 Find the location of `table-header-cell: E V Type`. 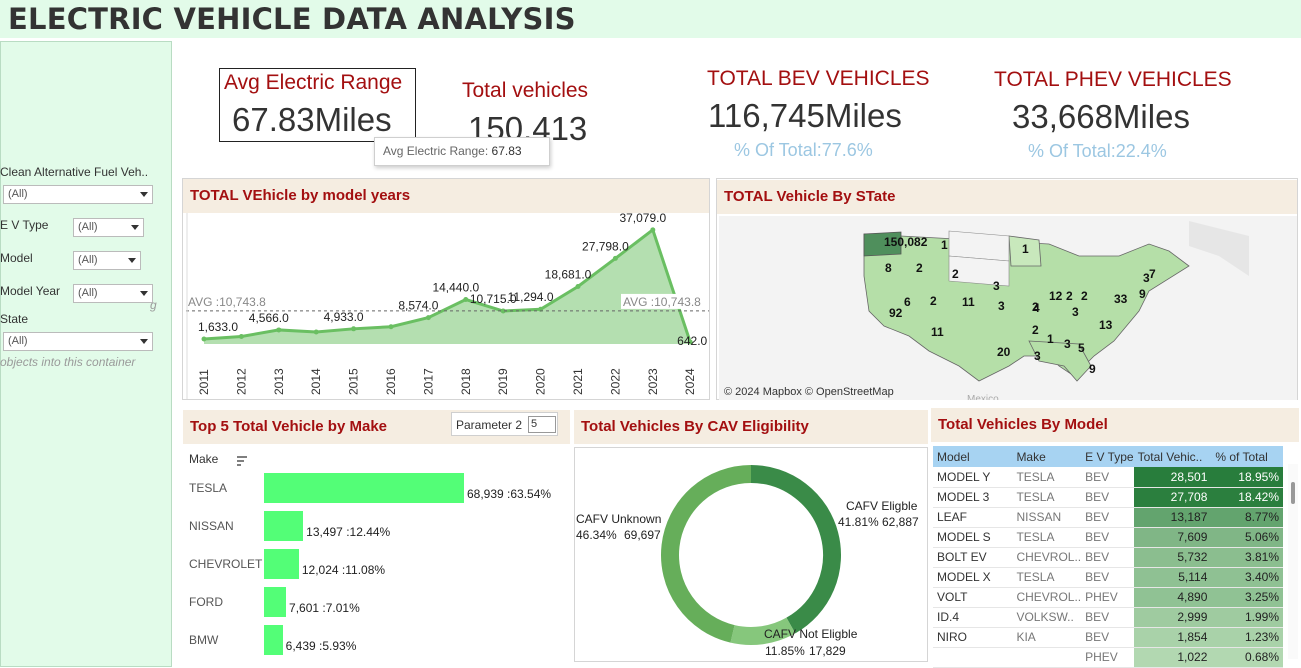

table-header-cell: E V Type is located at coordinates (1107, 456).